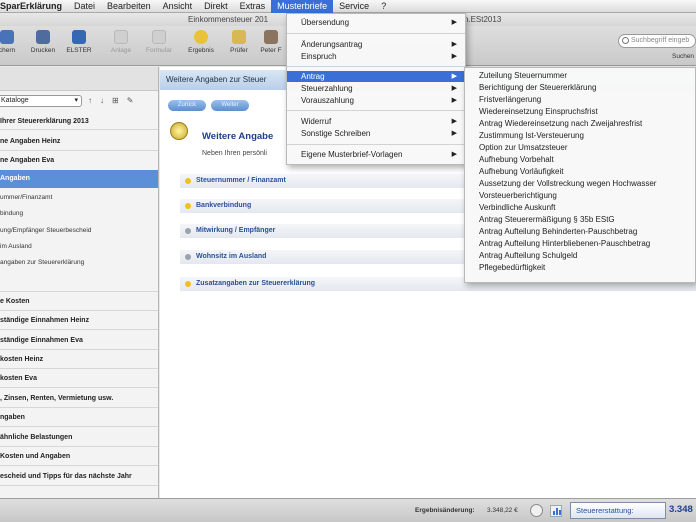 Image resolution: width=696 pixels, height=522 pixels. What do you see at coordinates (239, 42) in the screenshot?
I see `pruefer-button: Prüfer` at bounding box center [239, 42].